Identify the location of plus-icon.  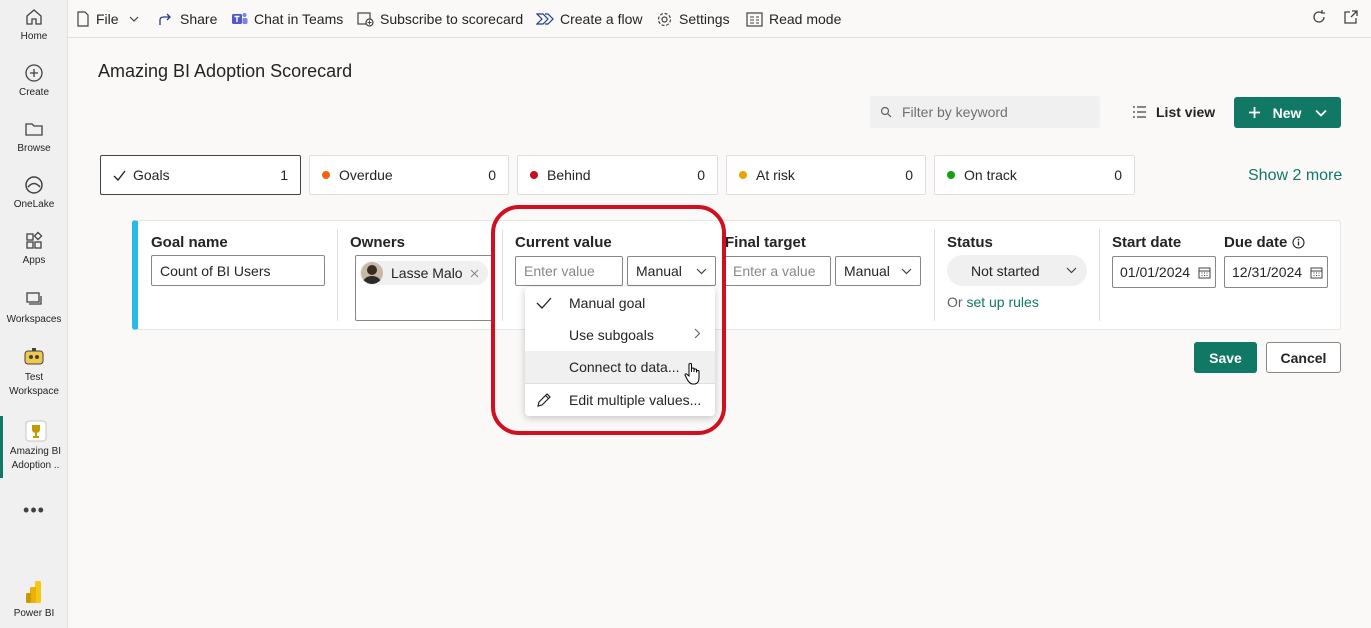
(1254, 112).